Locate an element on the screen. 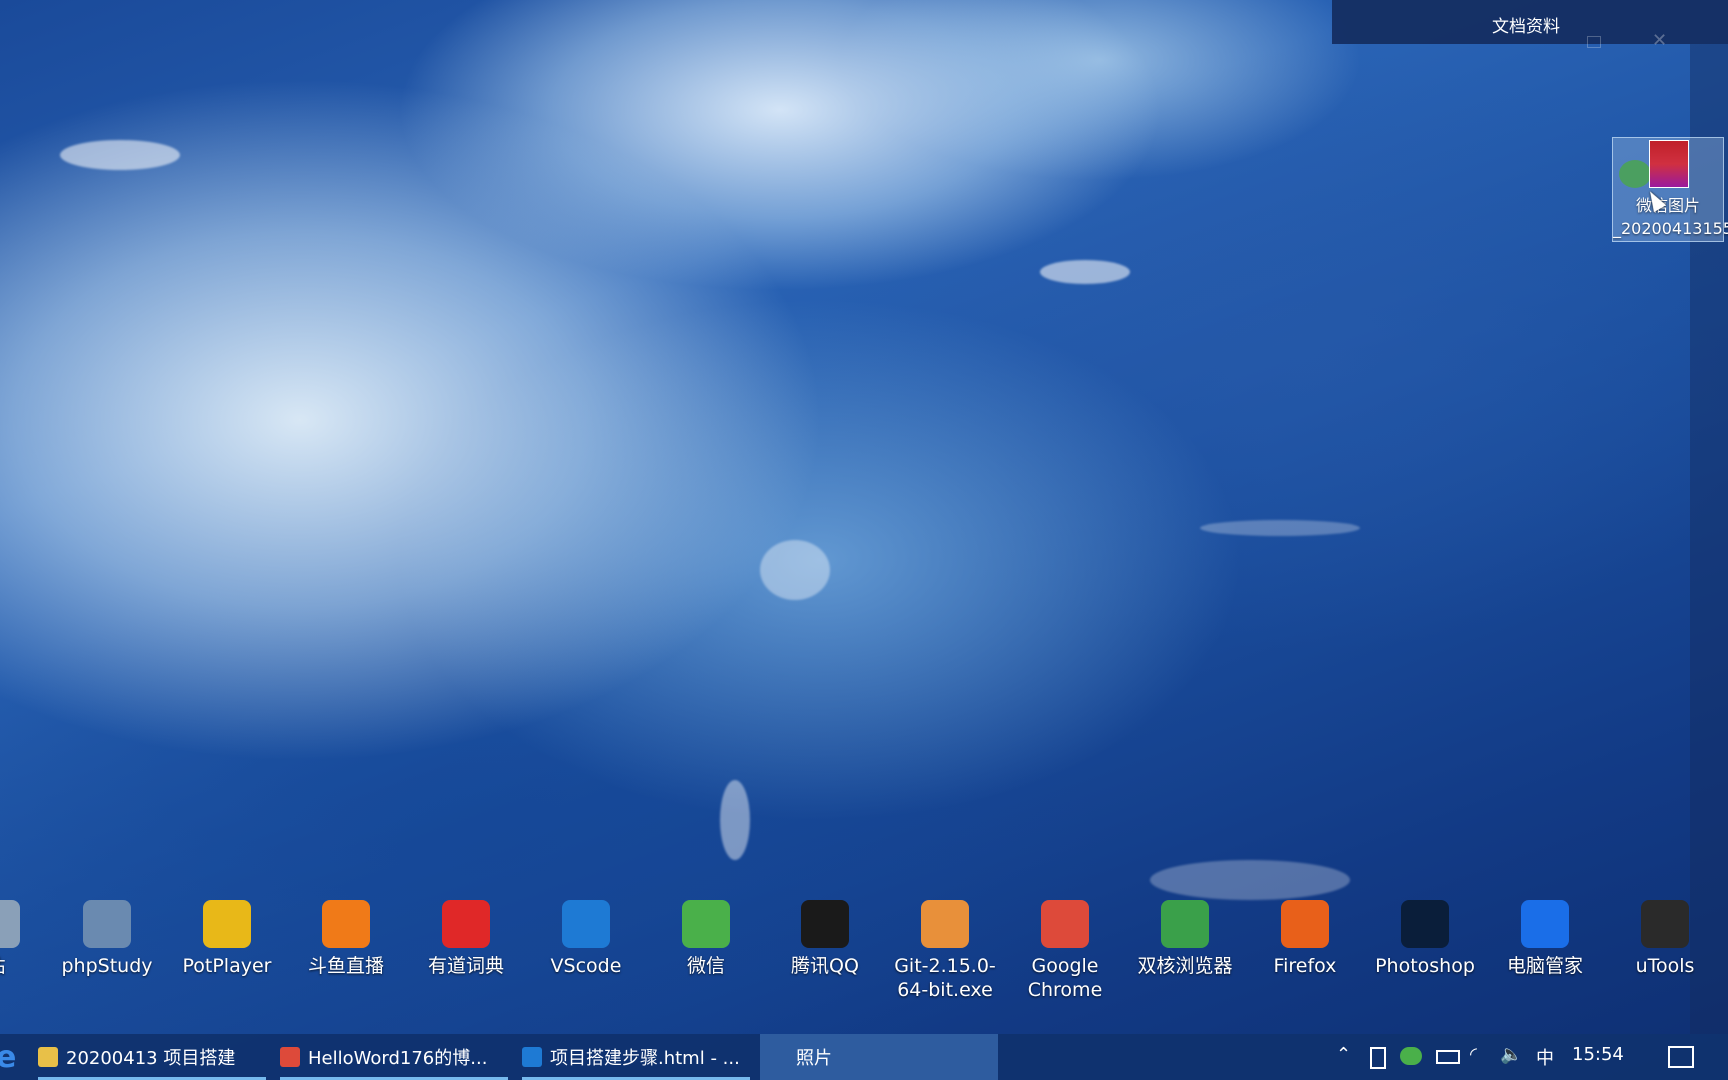  pc-manager-icon is located at coordinates (1545, 924).